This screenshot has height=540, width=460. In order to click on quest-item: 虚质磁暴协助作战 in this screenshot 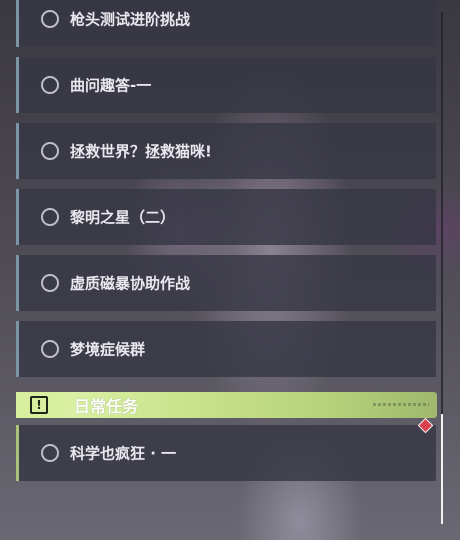, I will do `click(226, 283)`.